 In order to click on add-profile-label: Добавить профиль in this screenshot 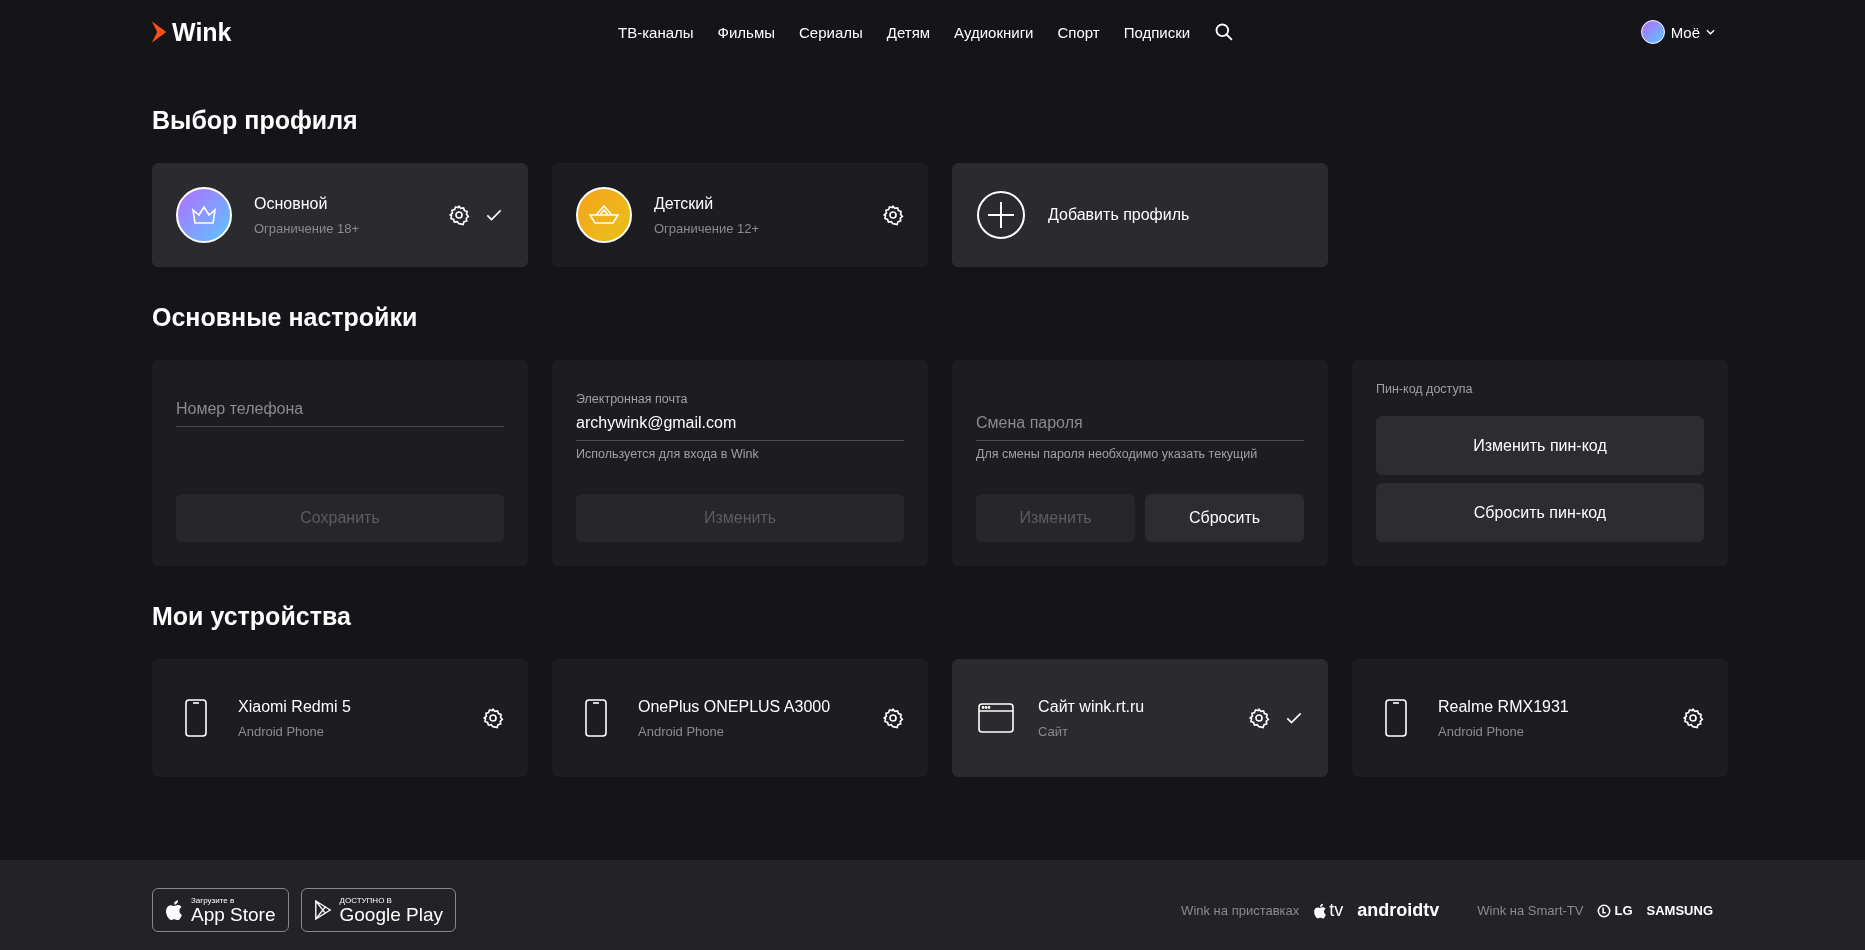, I will do `click(1119, 215)`.